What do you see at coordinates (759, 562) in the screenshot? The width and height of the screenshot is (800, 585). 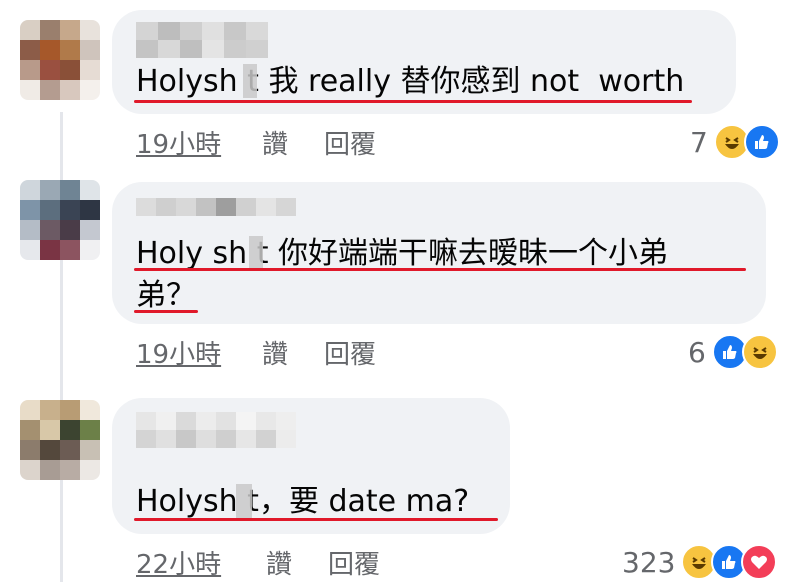 I see `love-icon` at bounding box center [759, 562].